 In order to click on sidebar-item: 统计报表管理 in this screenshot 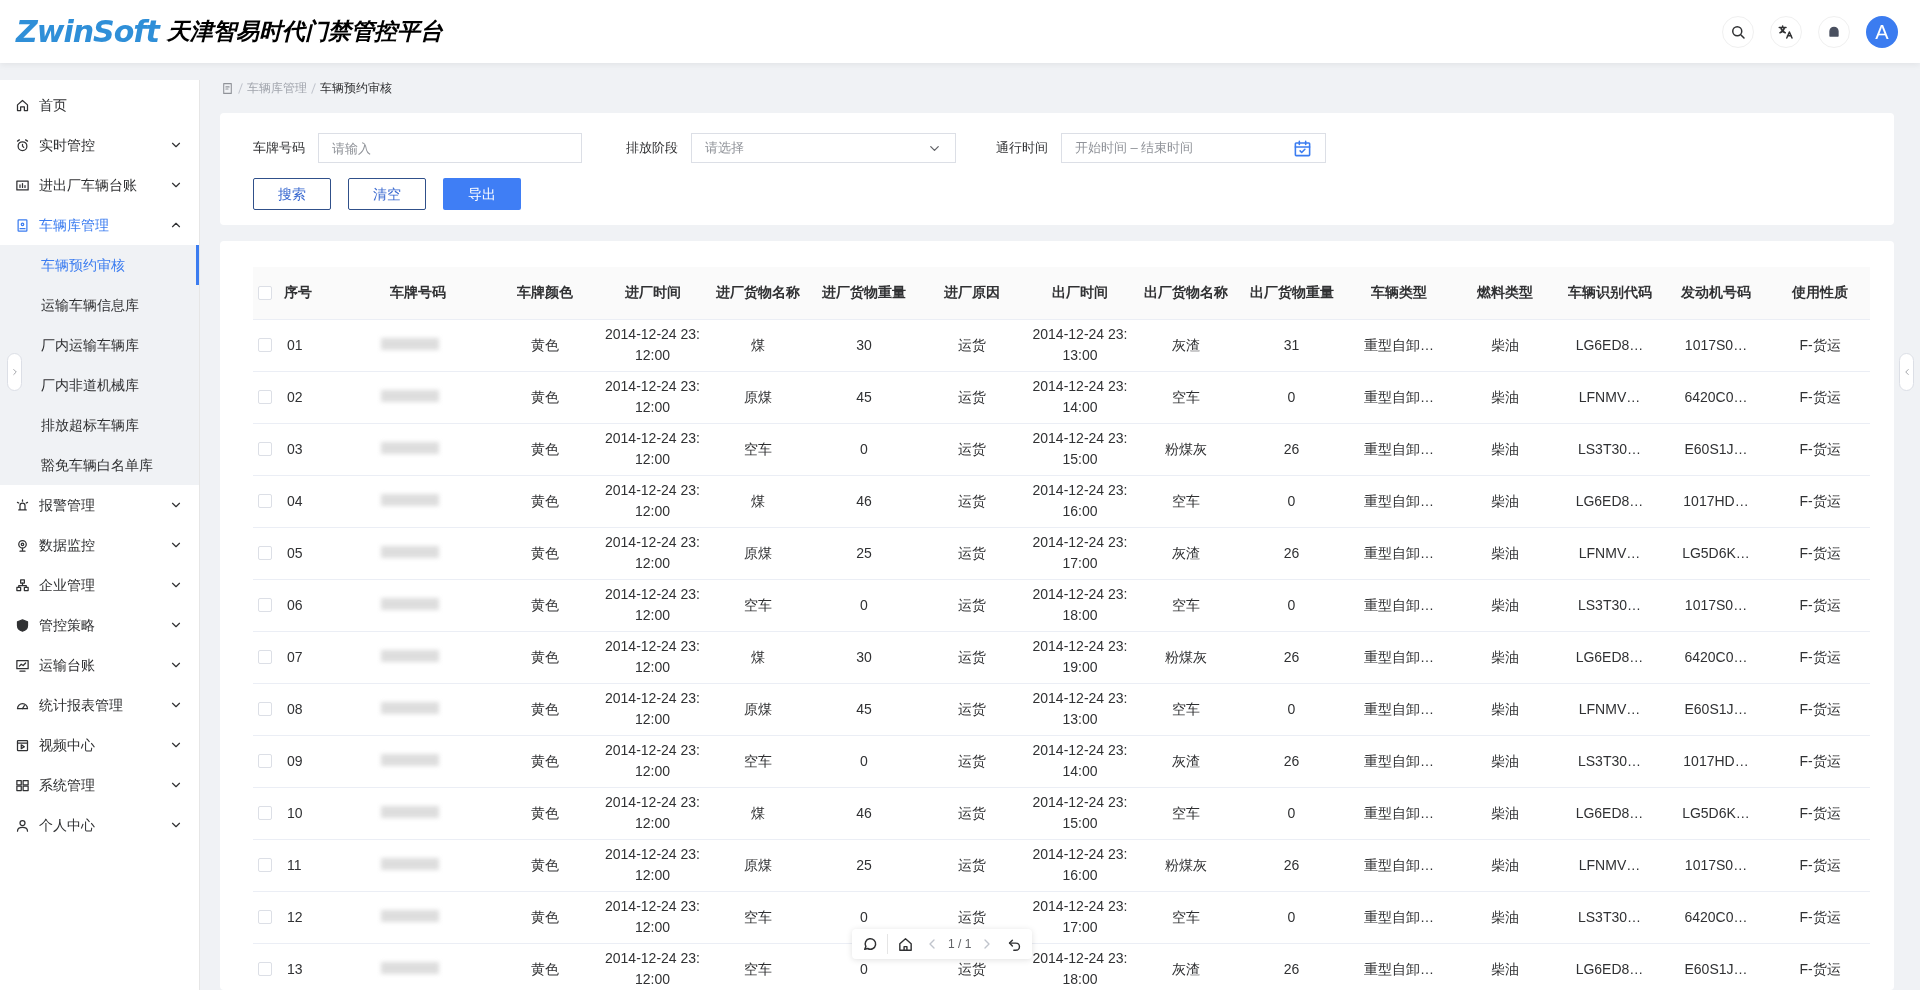, I will do `click(99, 705)`.